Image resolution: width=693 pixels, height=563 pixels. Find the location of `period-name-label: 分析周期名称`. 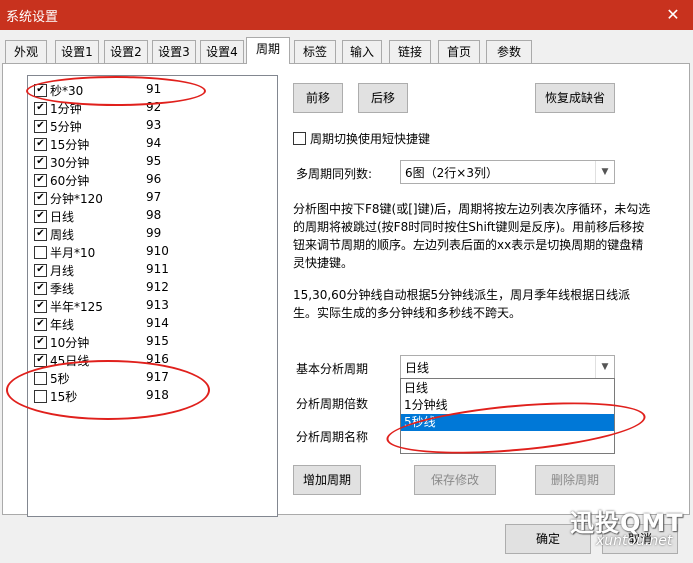

period-name-label: 分析周期名称 is located at coordinates (332, 437).